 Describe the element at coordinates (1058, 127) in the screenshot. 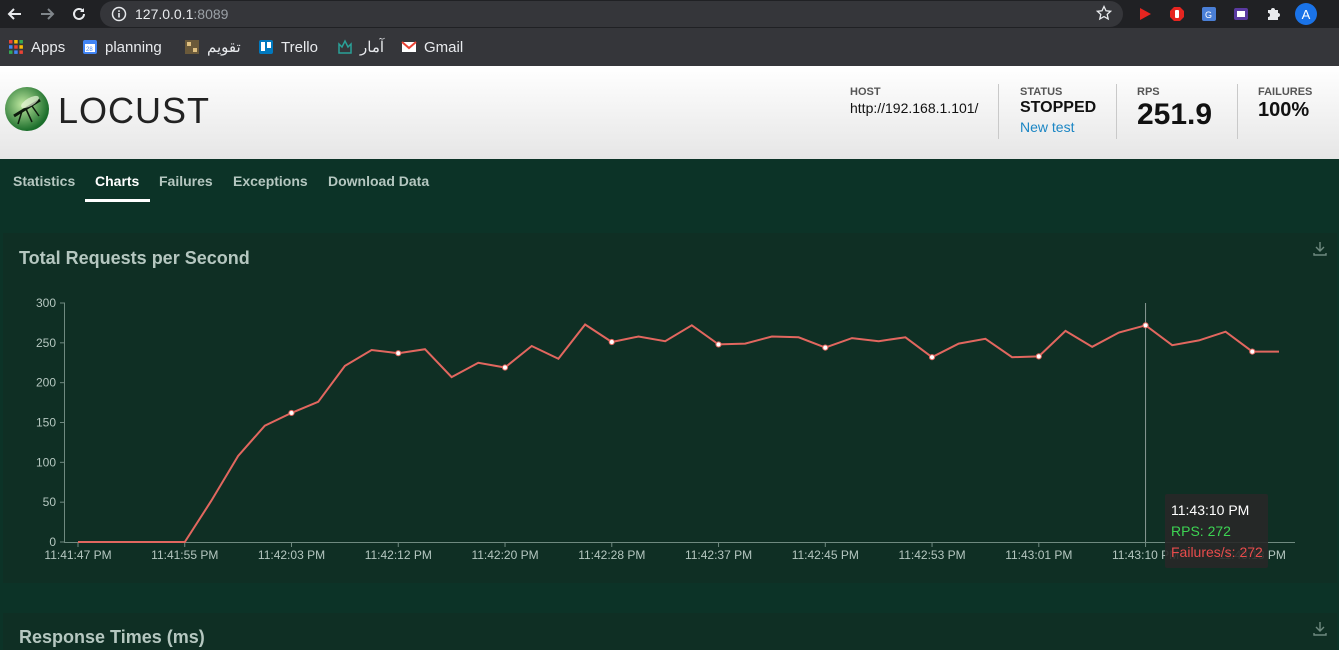

I see `new-test-link: New test` at that location.